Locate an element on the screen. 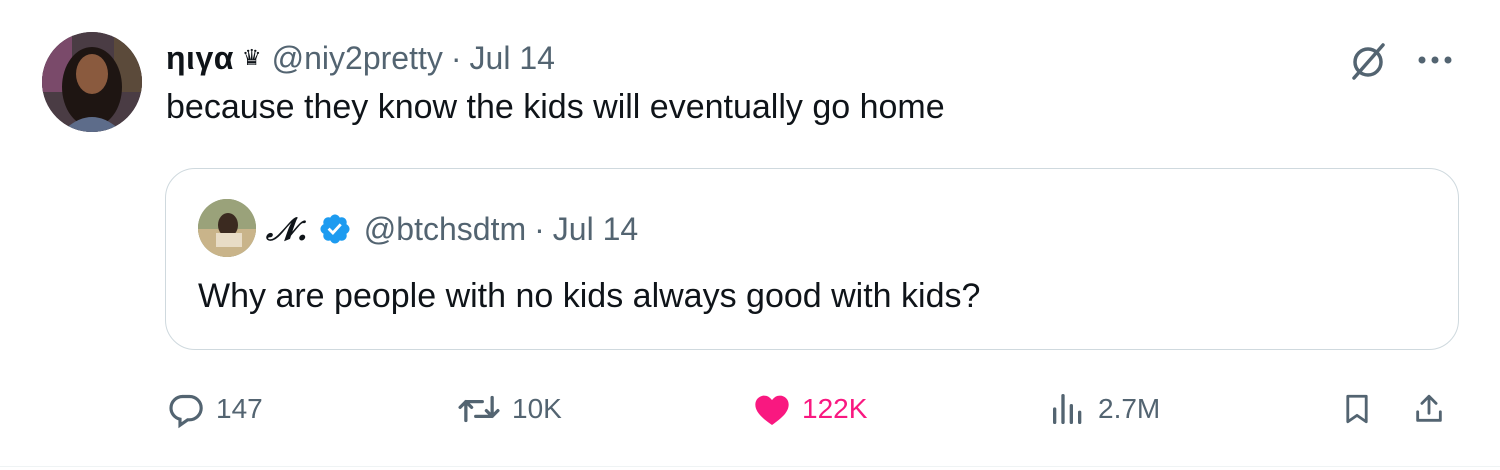 The image size is (1500, 470). author-header: ηιγα ♛ @niy2pretty · Jul 14 is located at coordinates (360, 58).